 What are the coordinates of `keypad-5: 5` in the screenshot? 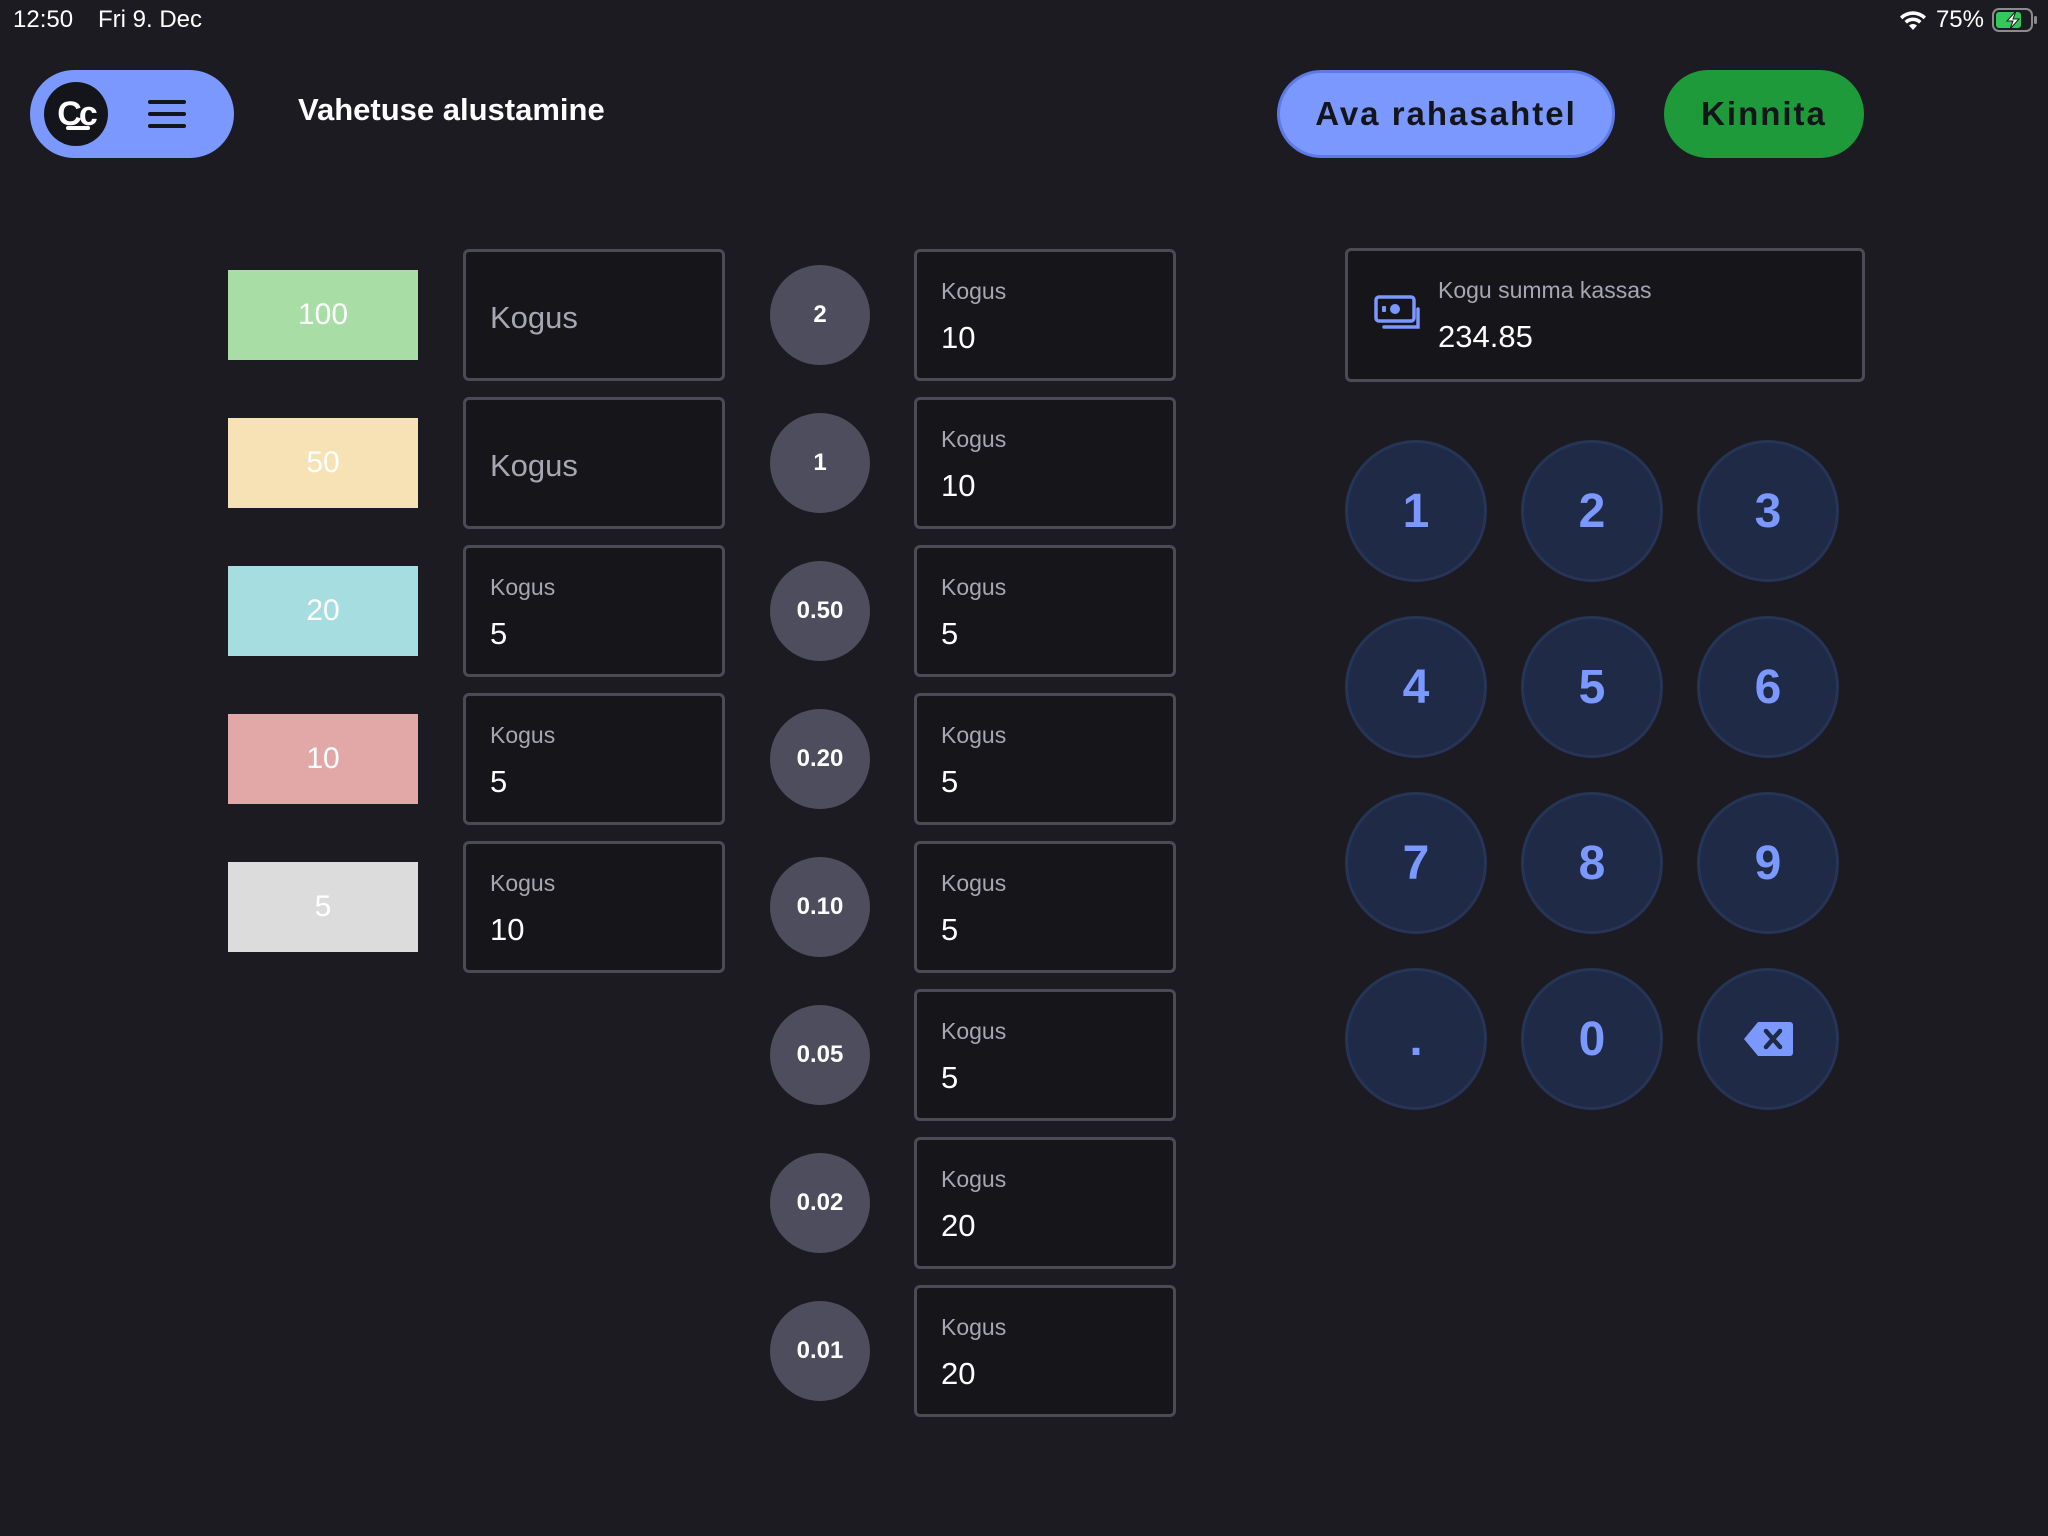 It's located at (1592, 687).